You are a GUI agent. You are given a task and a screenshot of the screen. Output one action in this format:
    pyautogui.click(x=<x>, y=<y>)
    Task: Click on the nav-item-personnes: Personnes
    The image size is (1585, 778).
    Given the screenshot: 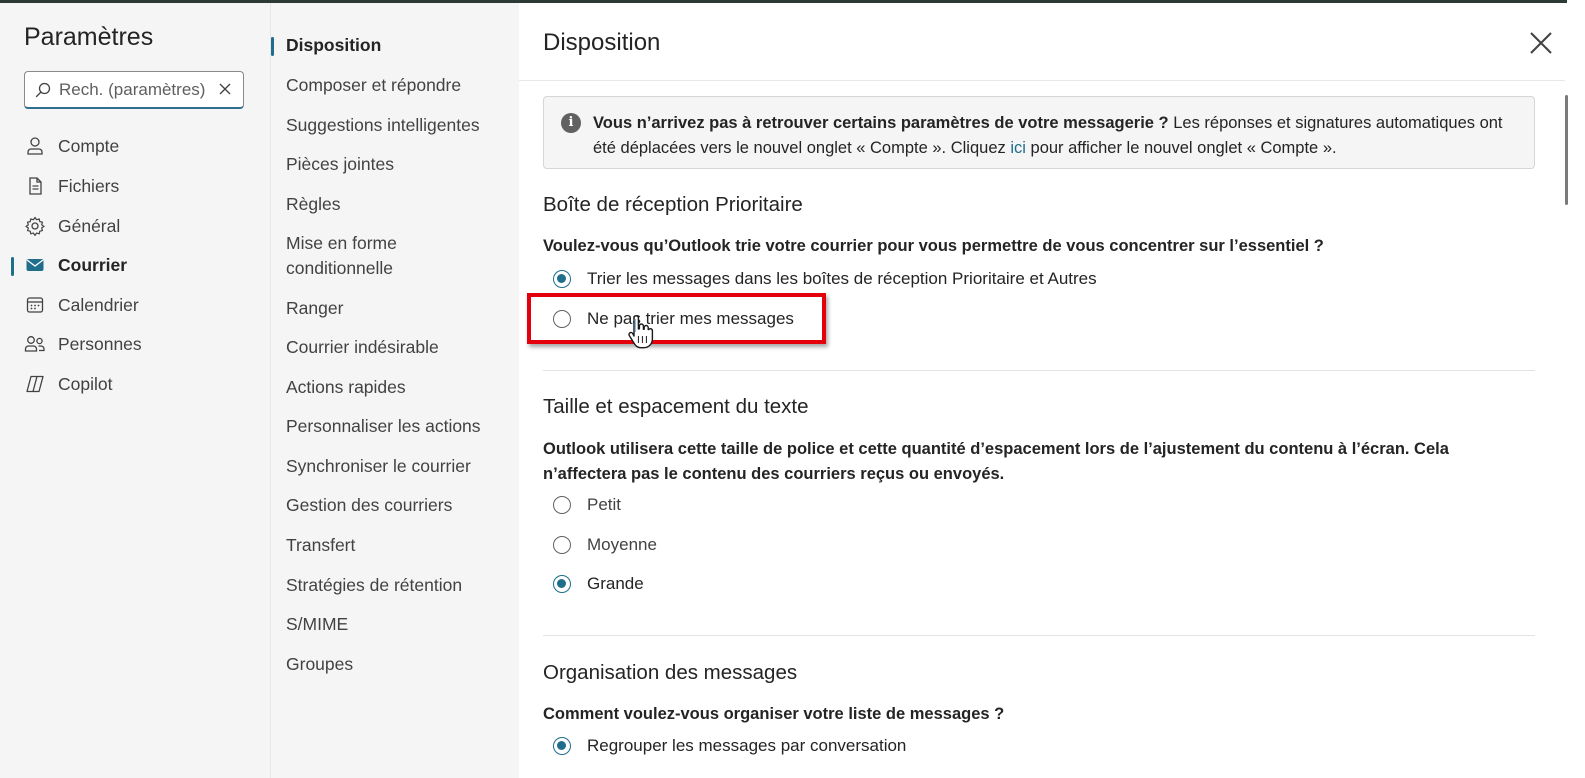 What is the action you would take?
    pyautogui.click(x=83, y=344)
    